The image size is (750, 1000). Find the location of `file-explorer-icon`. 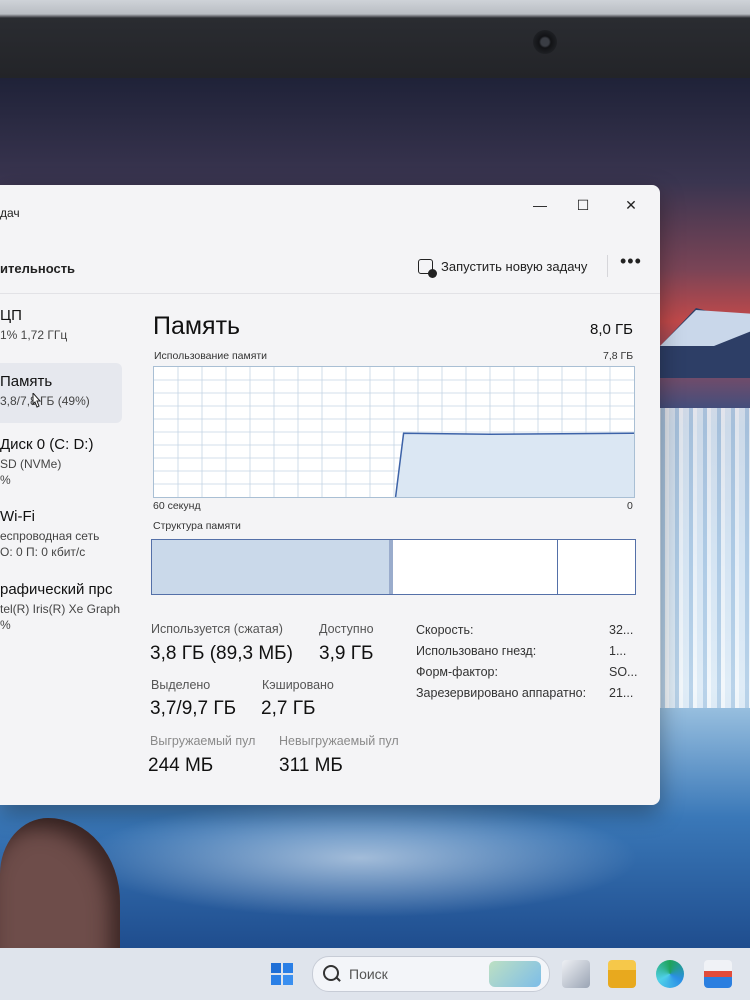

file-explorer-icon is located at coordinates (622, 974).